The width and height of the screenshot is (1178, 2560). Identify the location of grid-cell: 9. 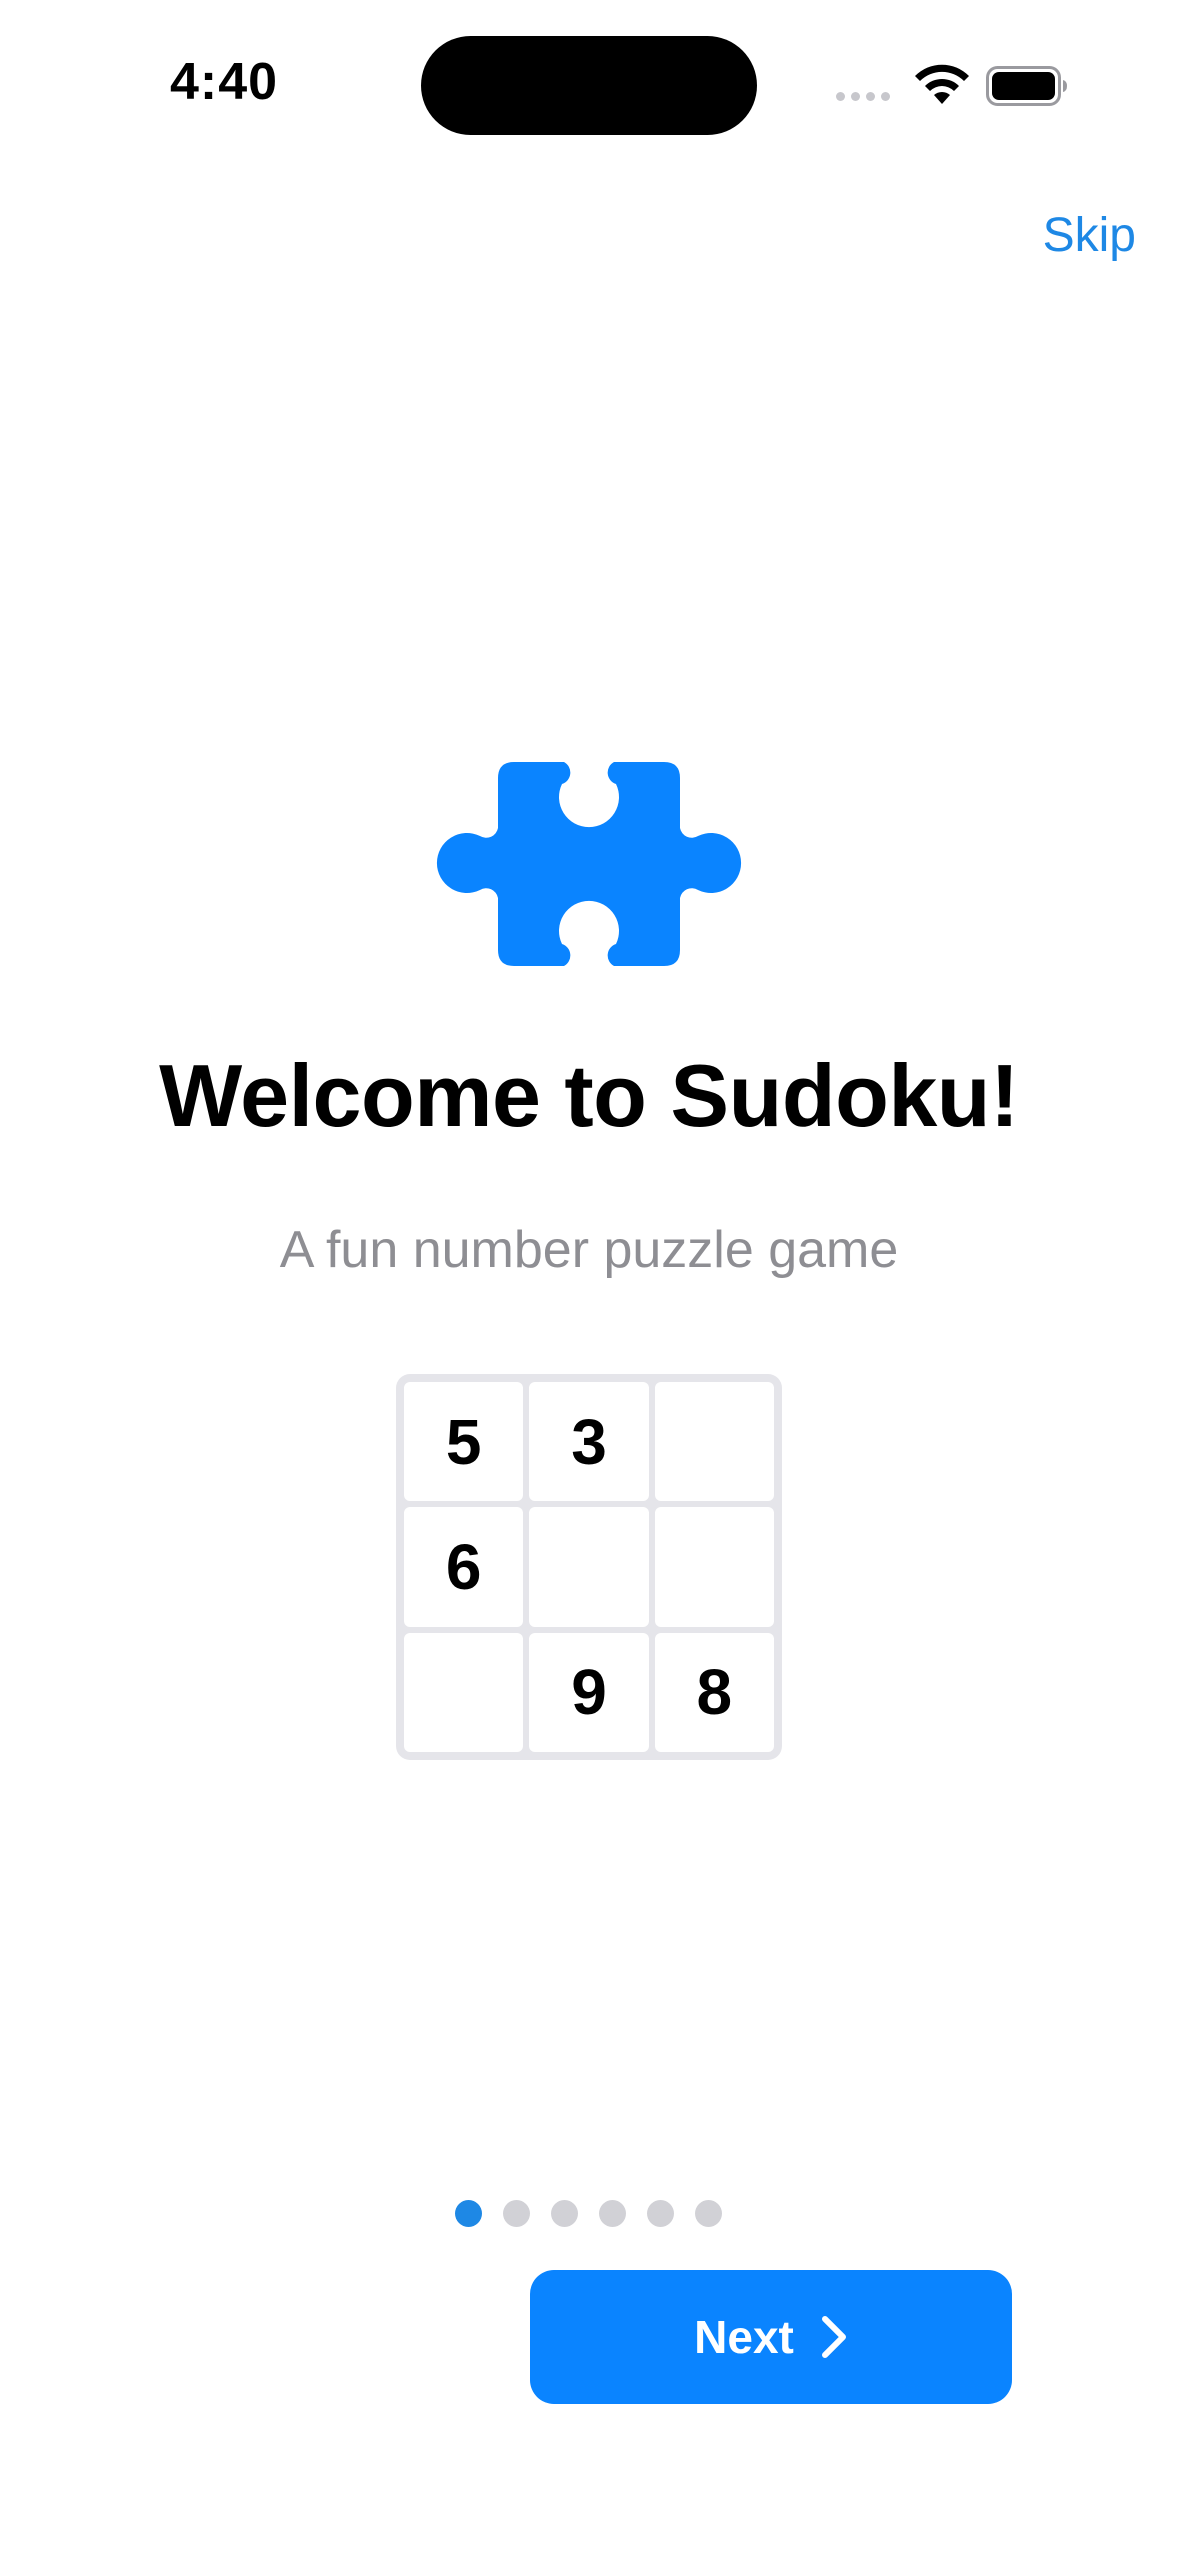
(589, 1692).